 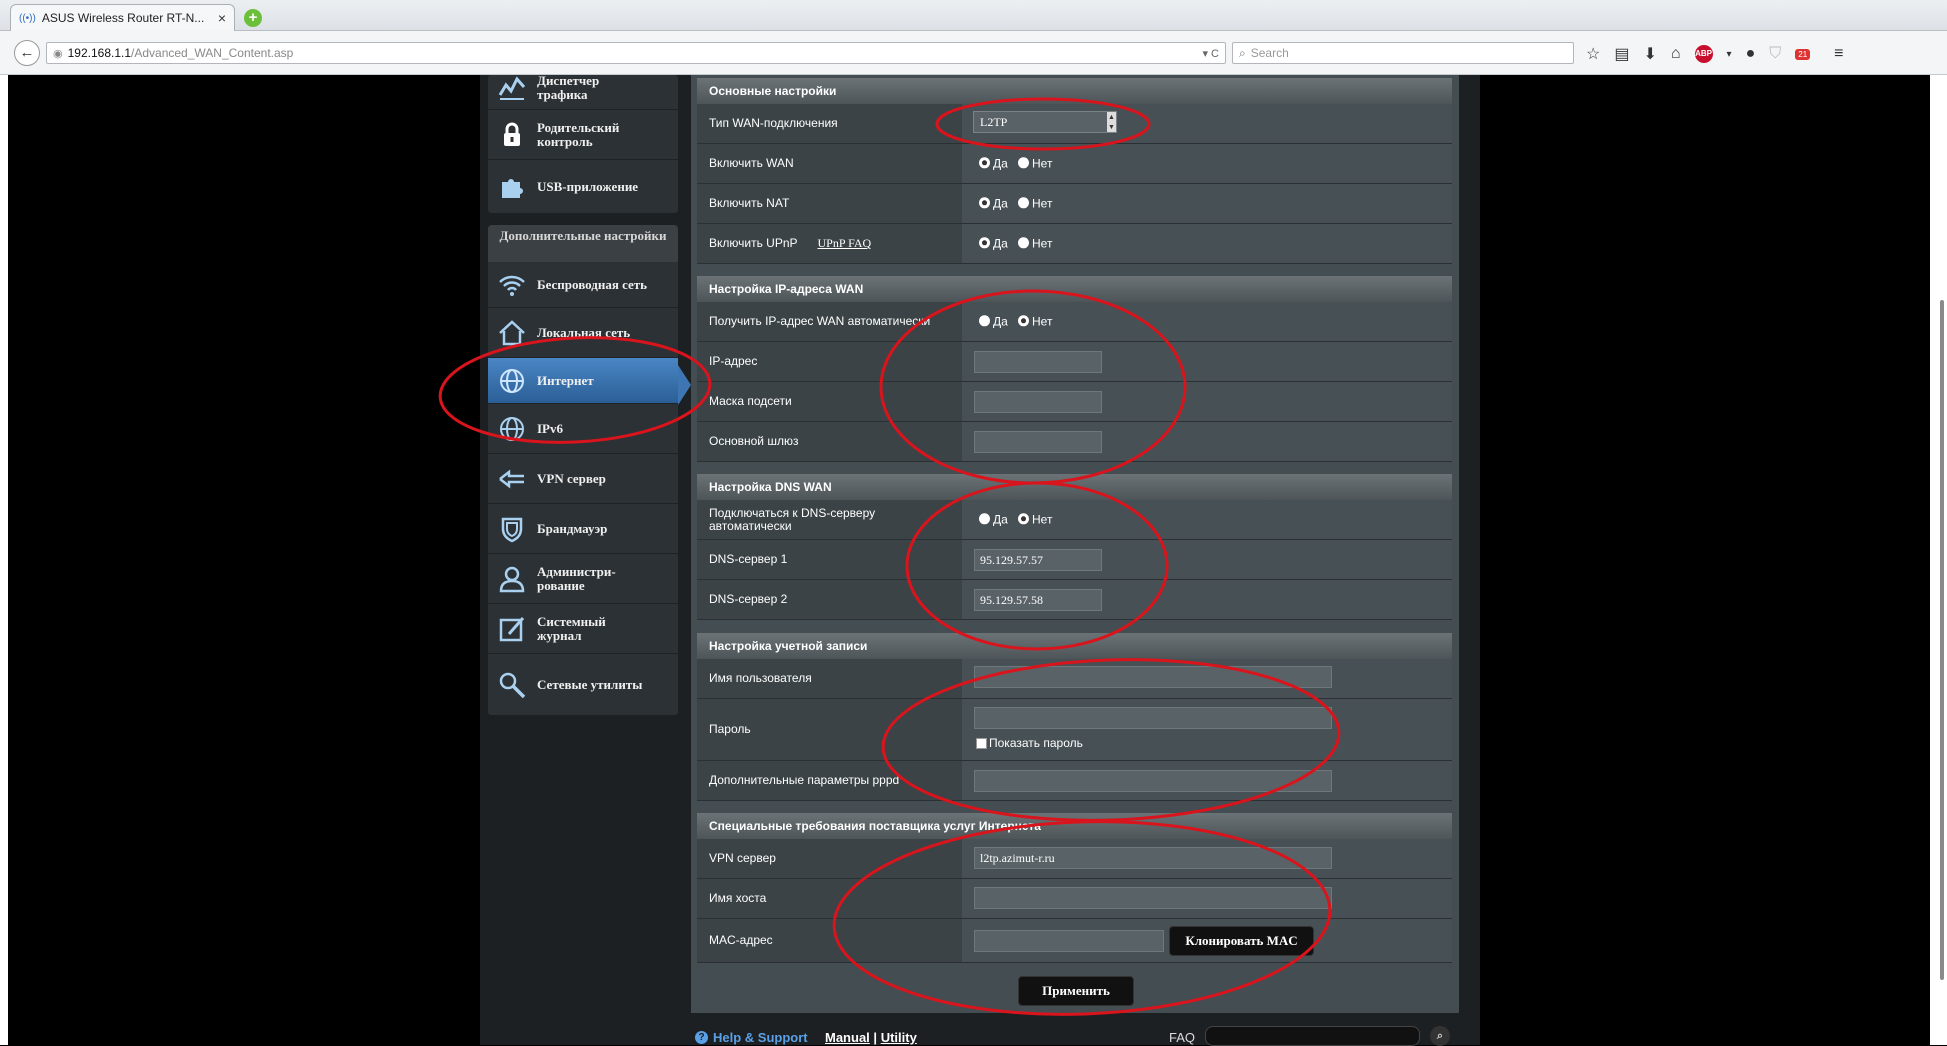 What do you see at coordinates (1045, 122) in the screenshot?
I see `wan-type-select: L2TP ▲ ▼` at bounding box center [1045, 122].